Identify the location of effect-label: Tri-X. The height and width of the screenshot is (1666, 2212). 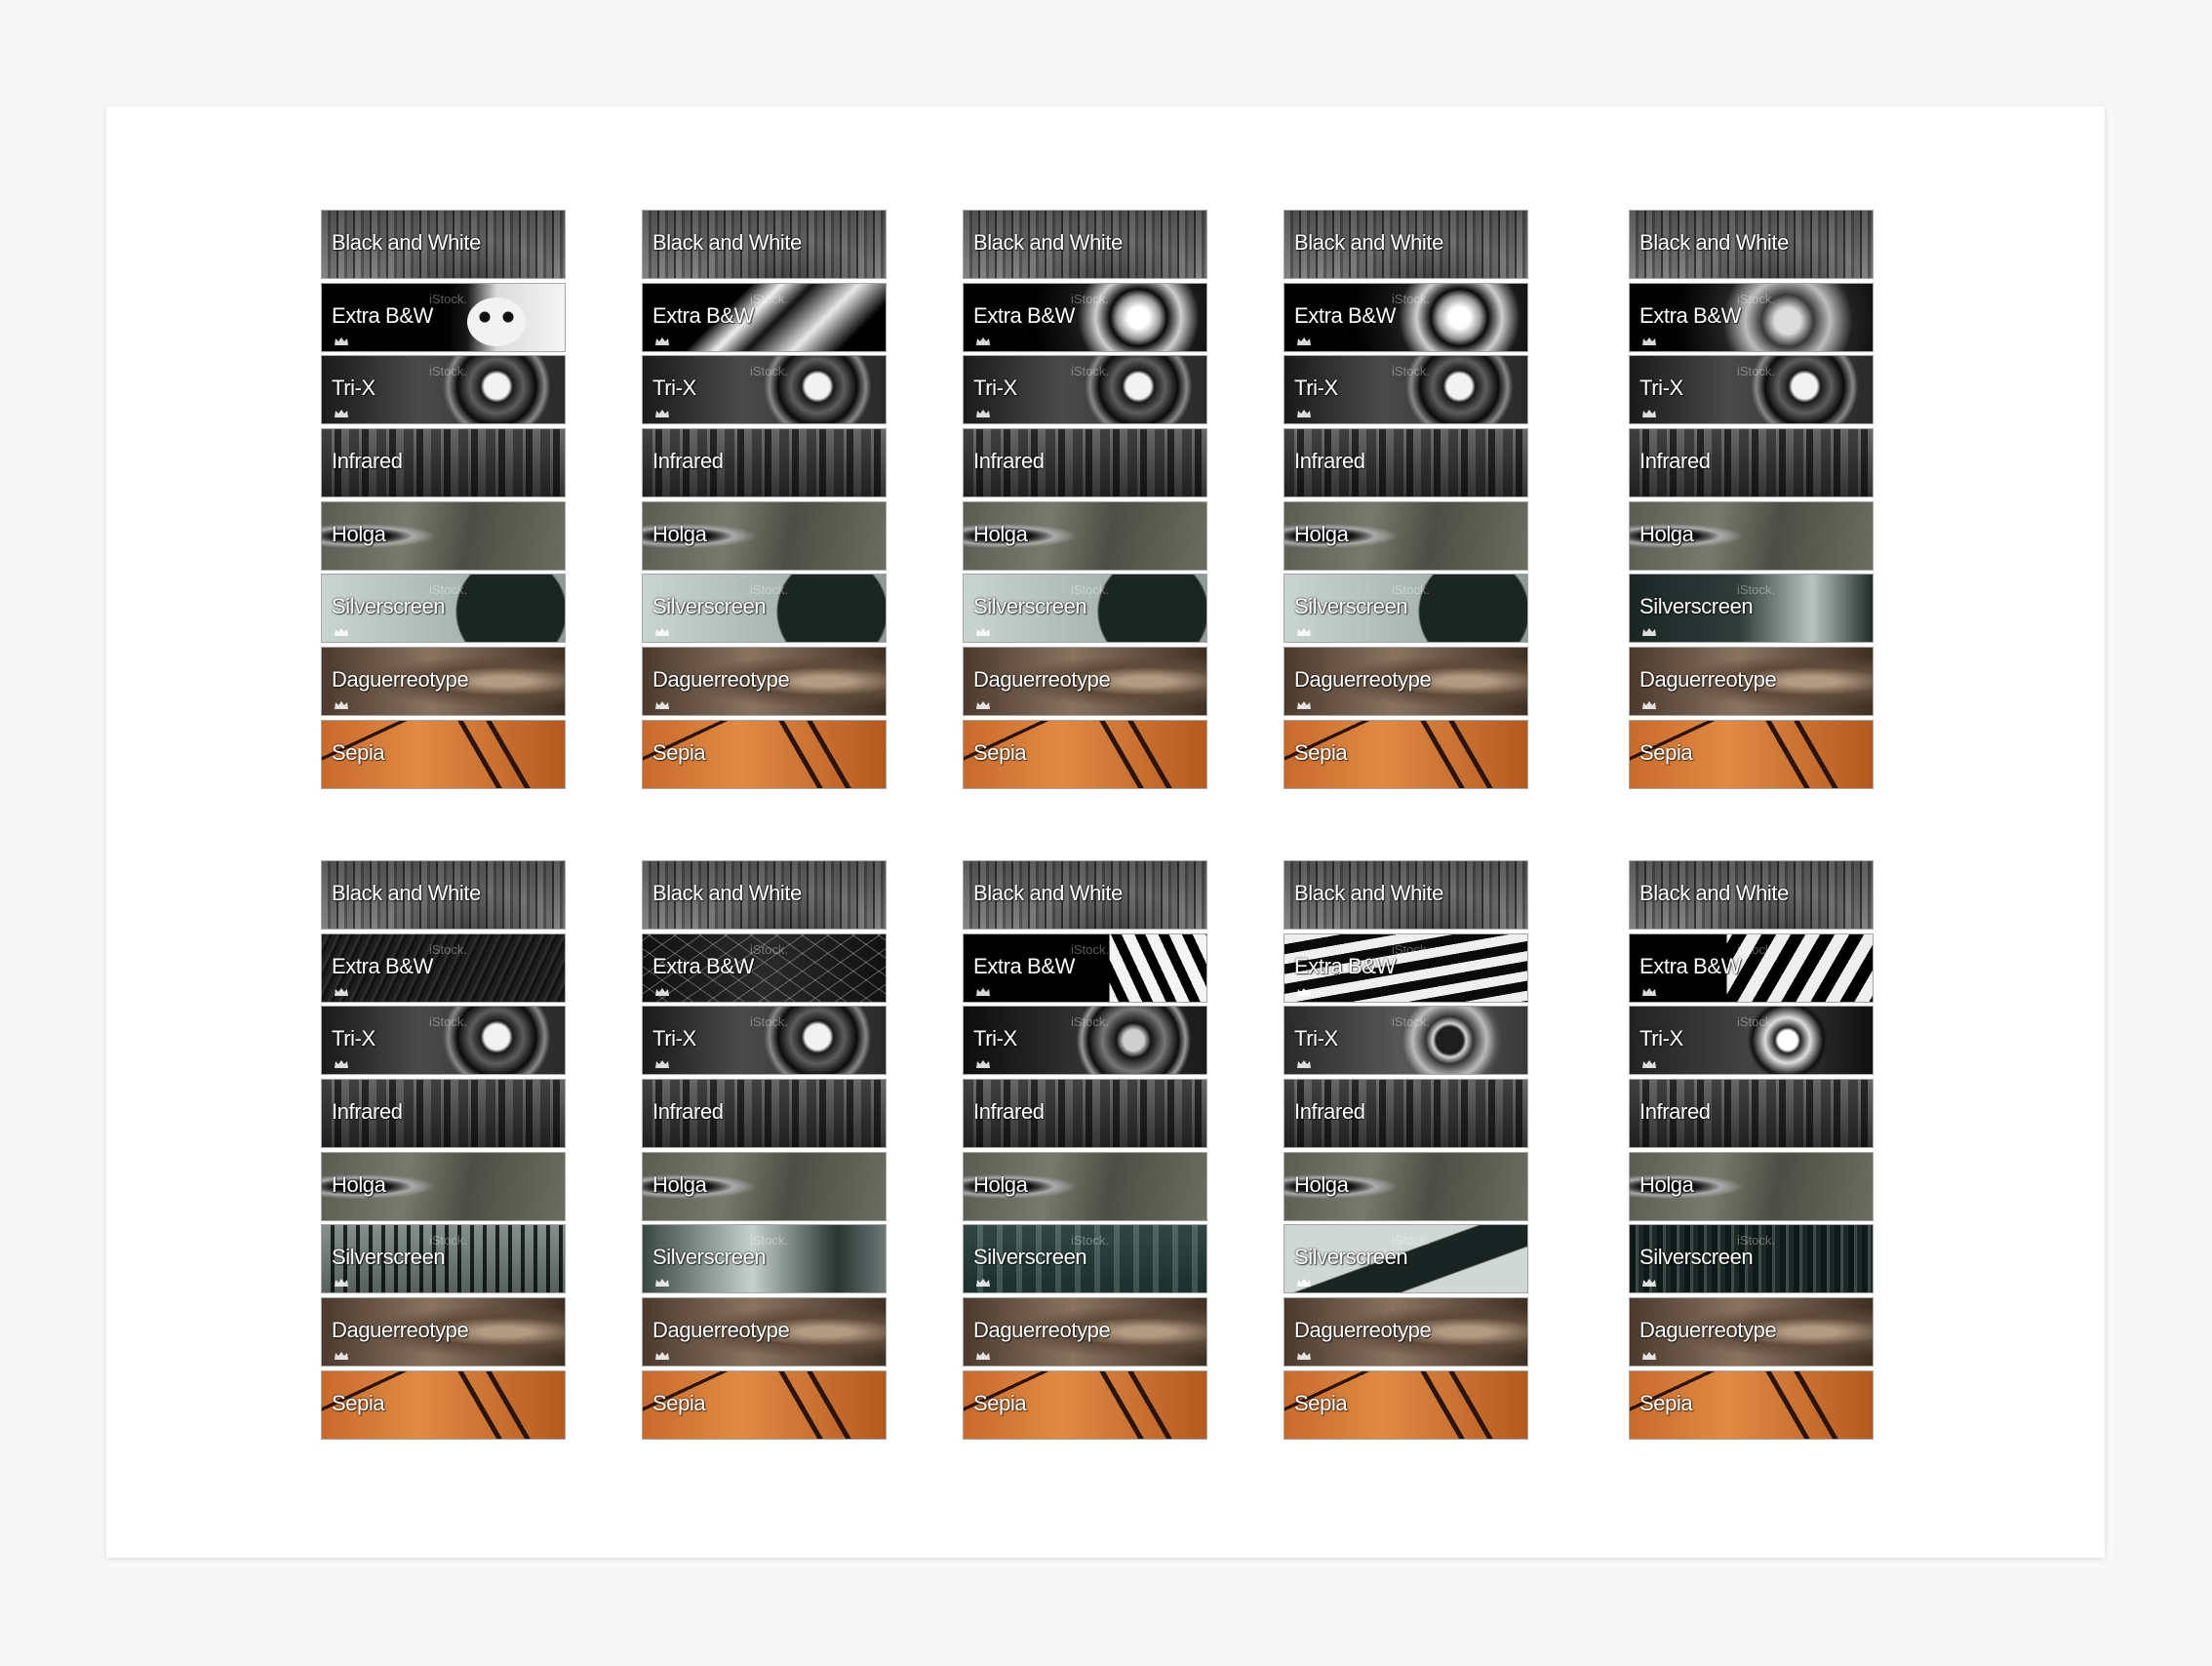
(1316, 1038).